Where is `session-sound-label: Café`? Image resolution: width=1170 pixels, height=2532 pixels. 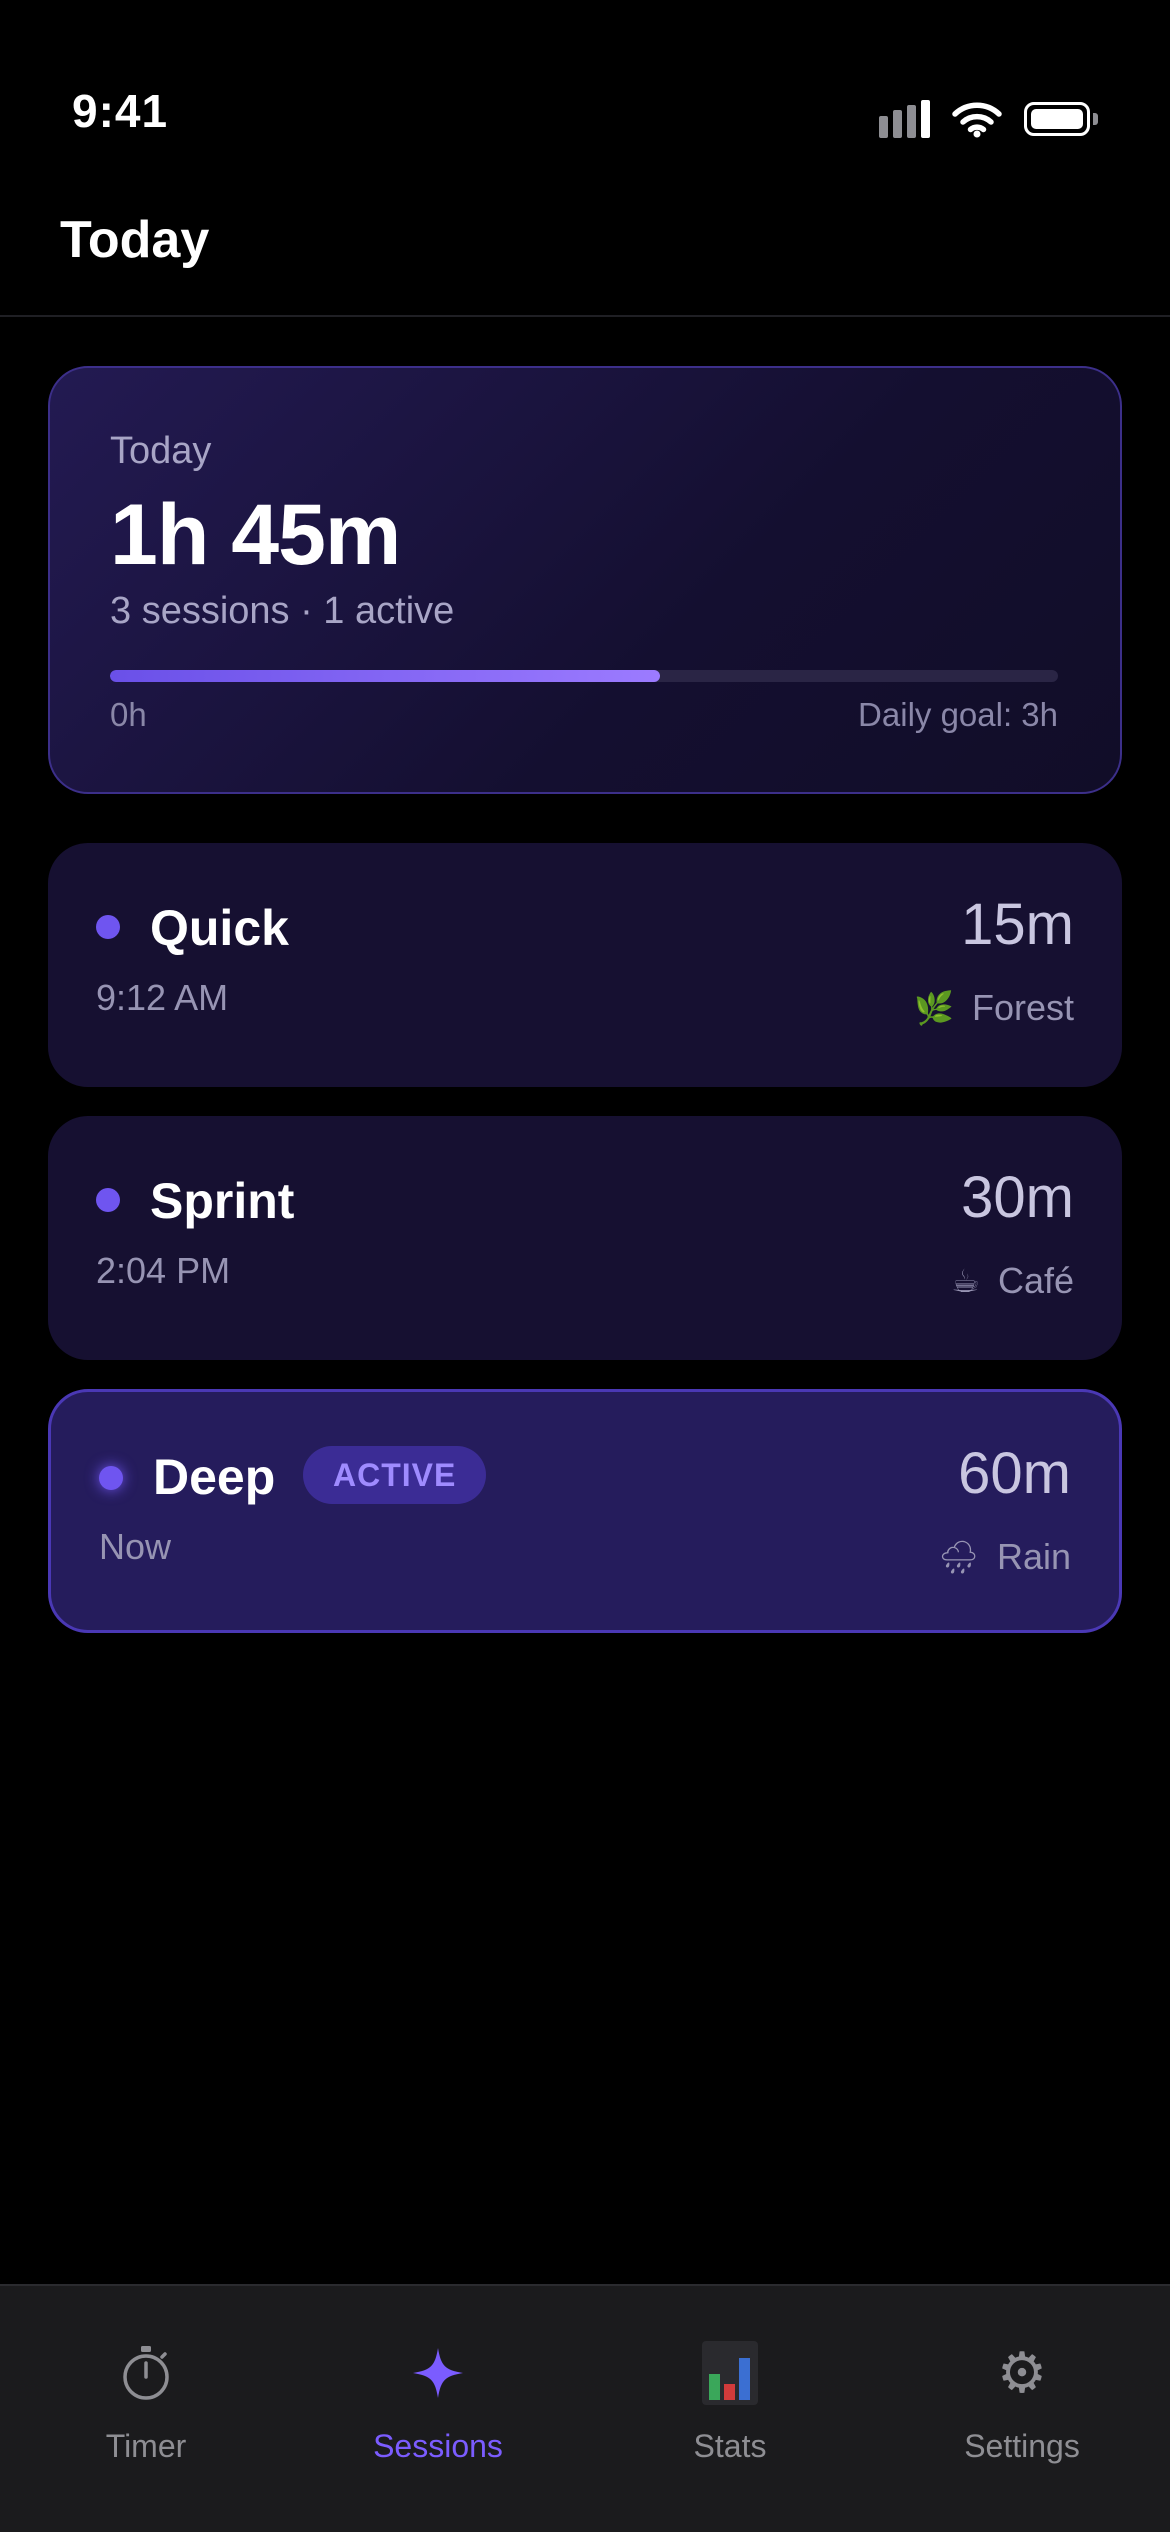
session-sound-label: Café is located at coordinates (1035, 1280).